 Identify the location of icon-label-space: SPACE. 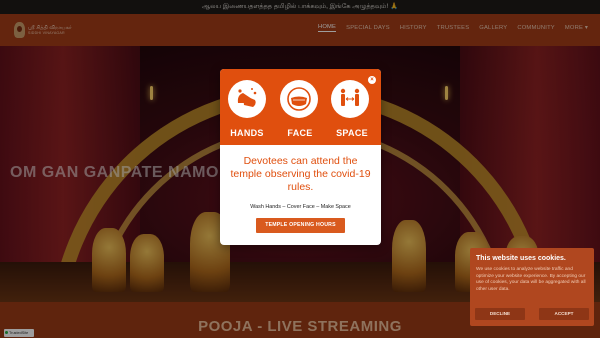
(352, 133).